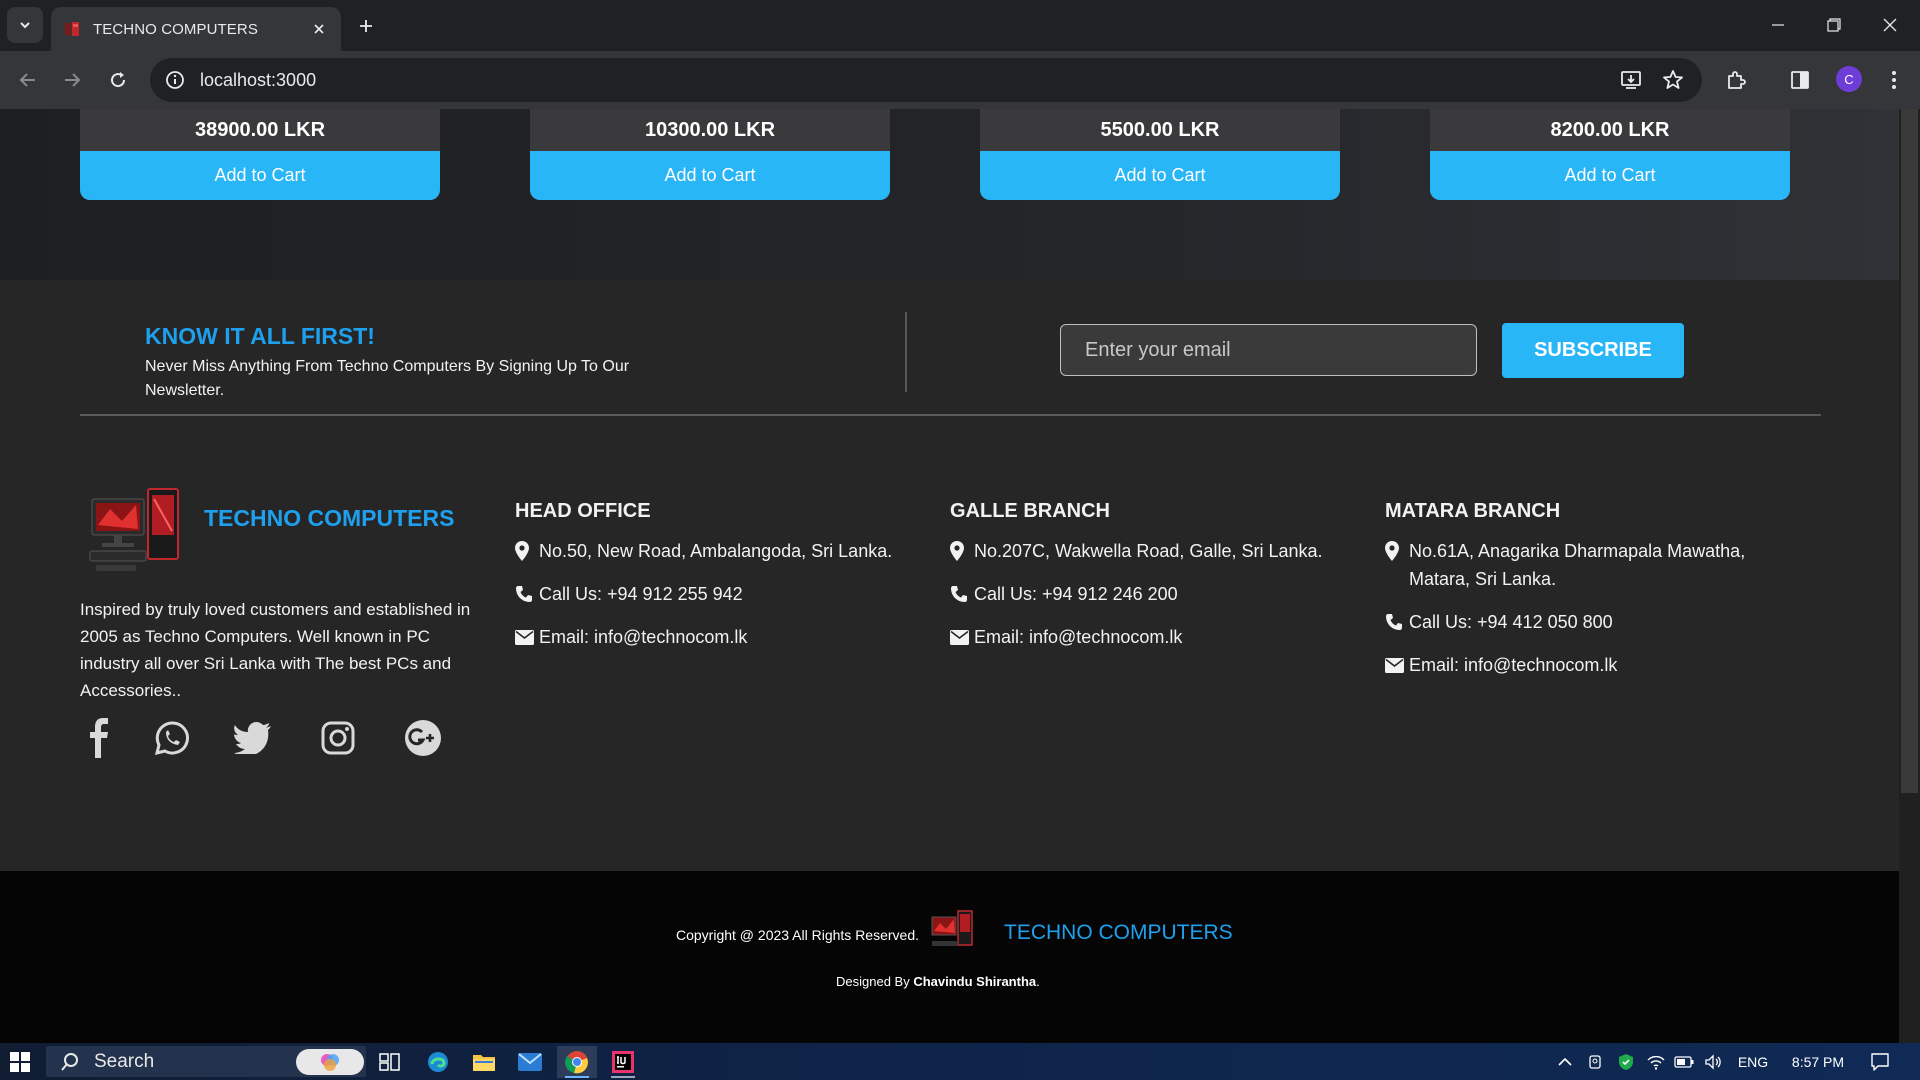  What do you see at coordinates (1076, 594) in the screenshot?
I see `office-phone: Call Us: +94 912 246 200` at bounding box center [1076, 594].